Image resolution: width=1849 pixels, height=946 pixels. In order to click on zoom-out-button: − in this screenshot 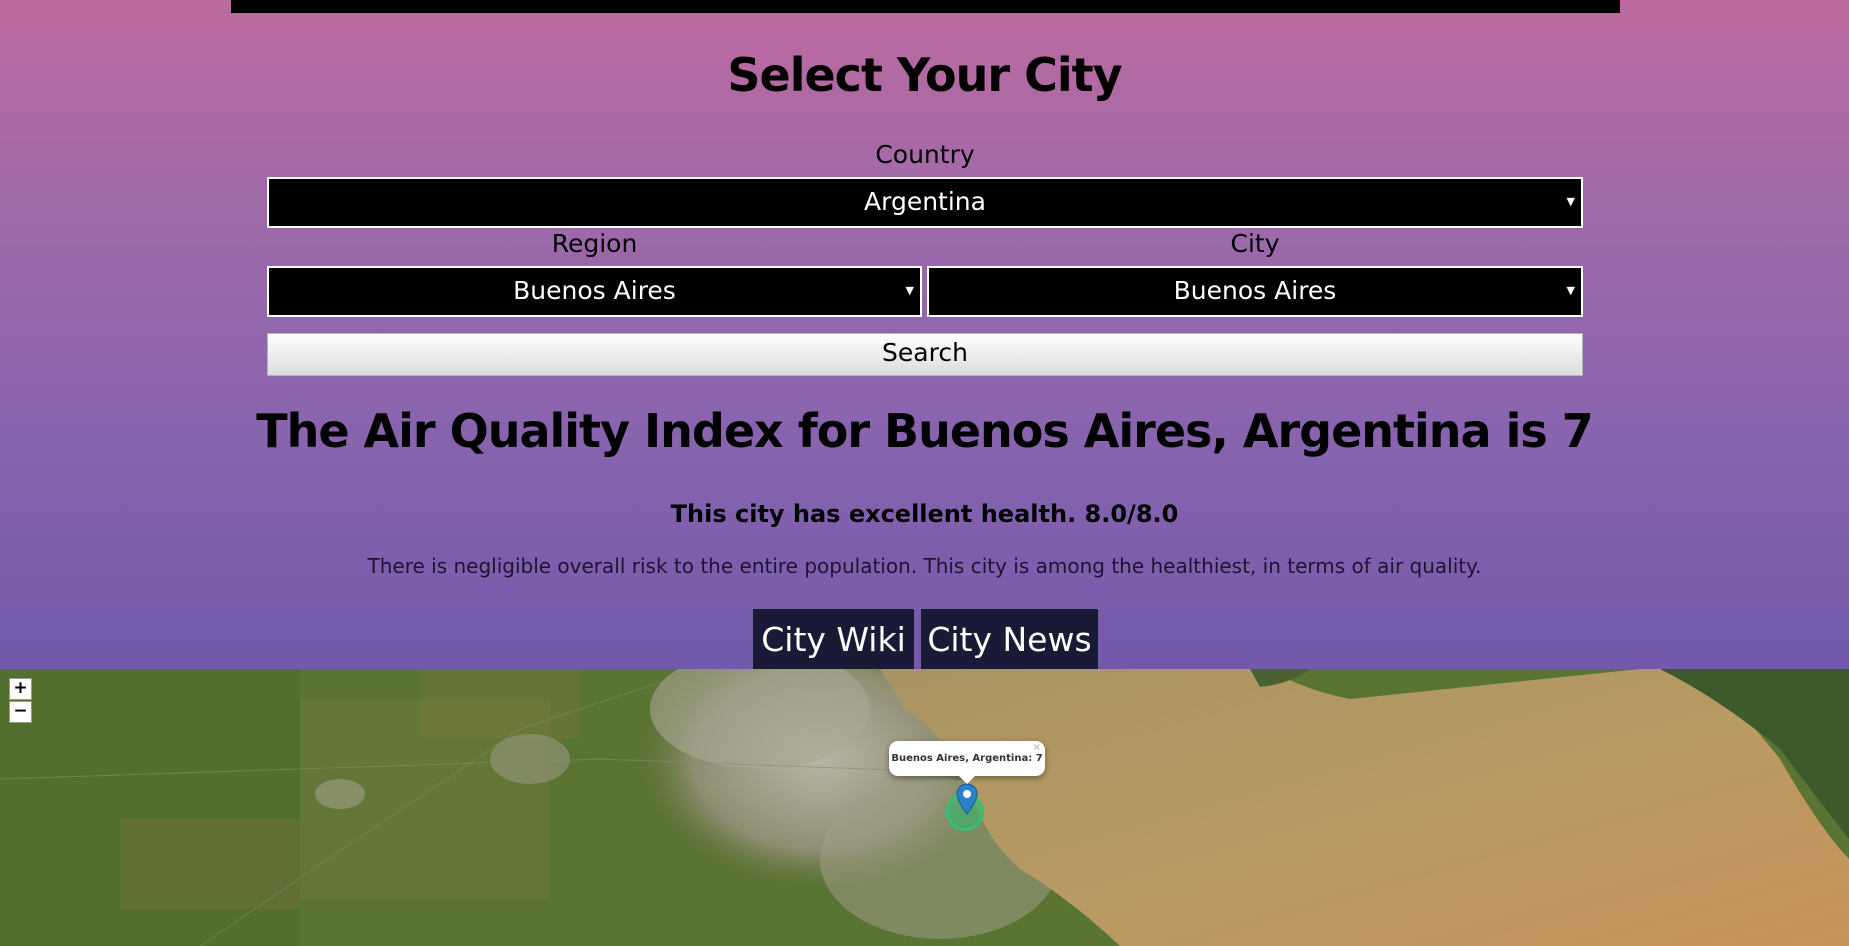, I will do `click(20, 712)`.